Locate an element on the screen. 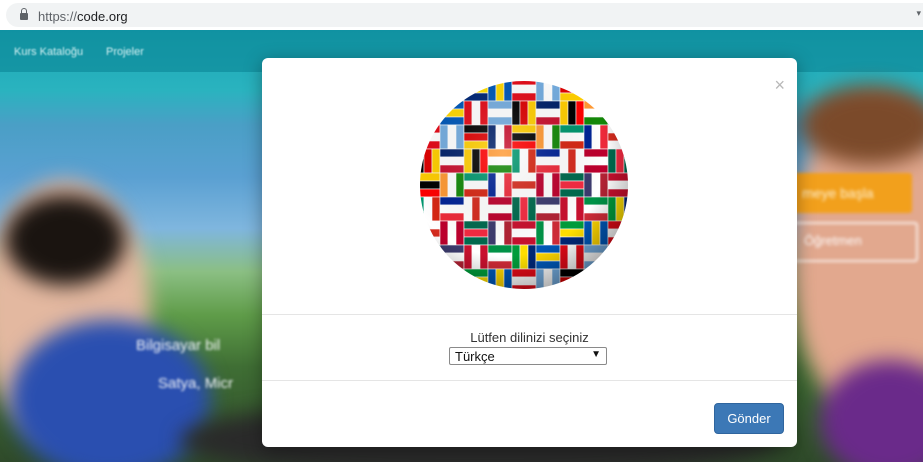  submit-button: Gönder is located at coordinates (749, 418).